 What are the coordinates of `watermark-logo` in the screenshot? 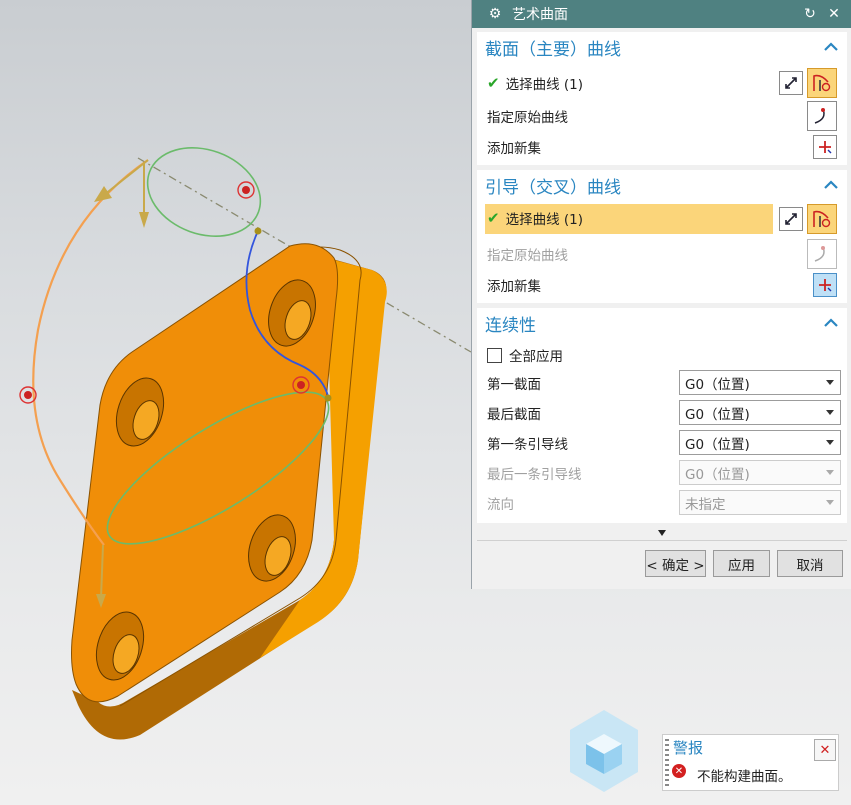 It's located at (604, 751).